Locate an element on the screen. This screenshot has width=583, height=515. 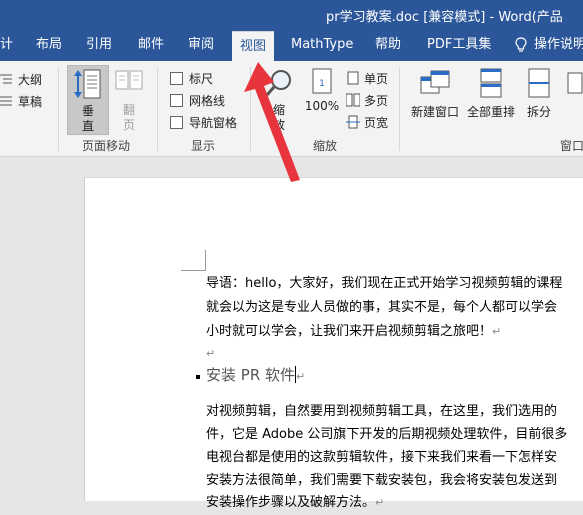
draft-label: 草稿 is located at coordinates (30, 101).